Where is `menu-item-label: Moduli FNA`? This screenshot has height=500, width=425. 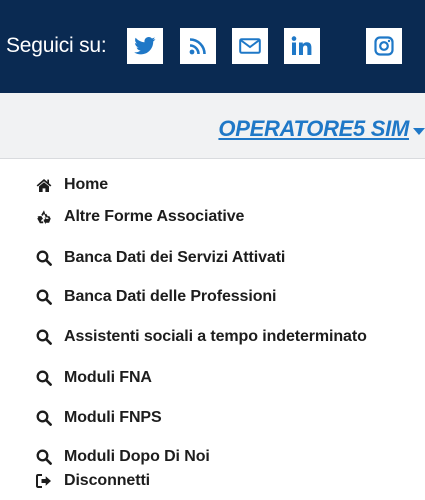
menu-item-label: Moduli FNA is located at coordinates (108, 377).